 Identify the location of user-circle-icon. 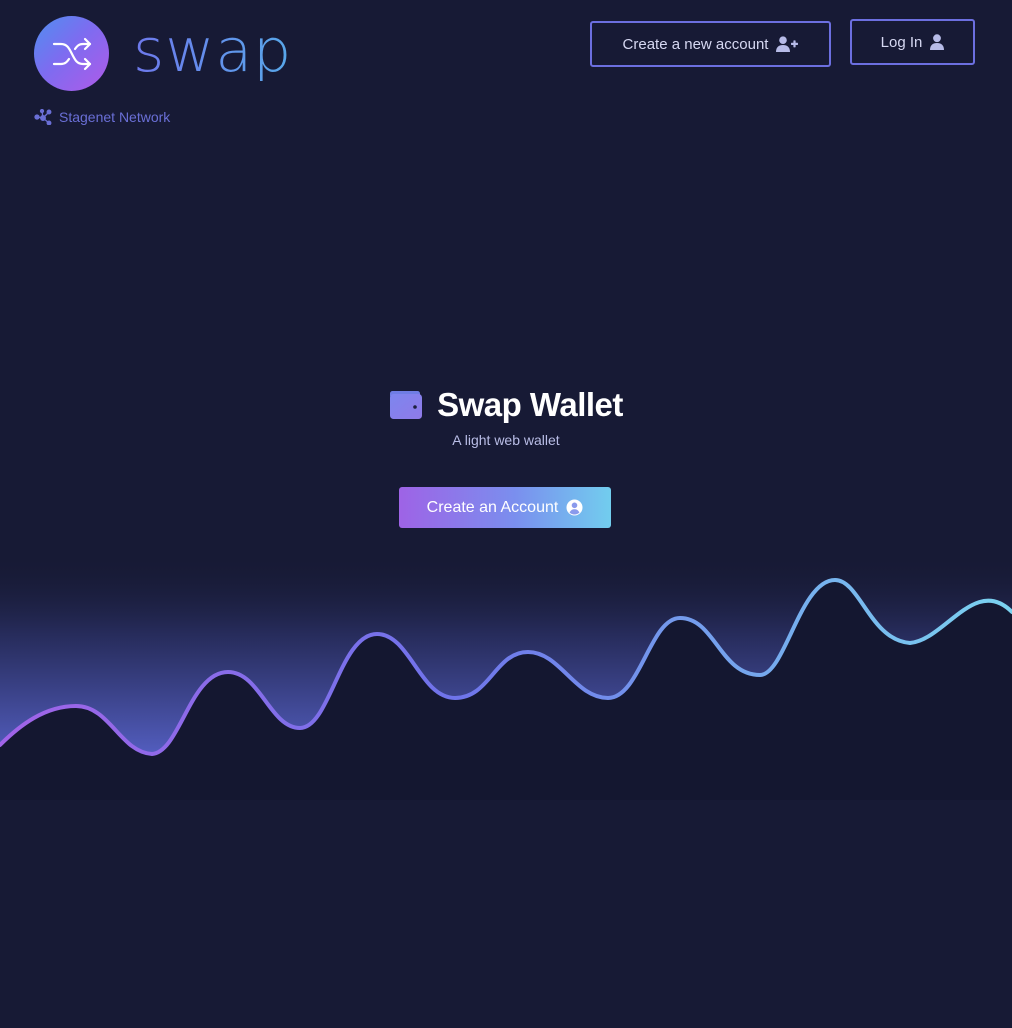
(574, 507).